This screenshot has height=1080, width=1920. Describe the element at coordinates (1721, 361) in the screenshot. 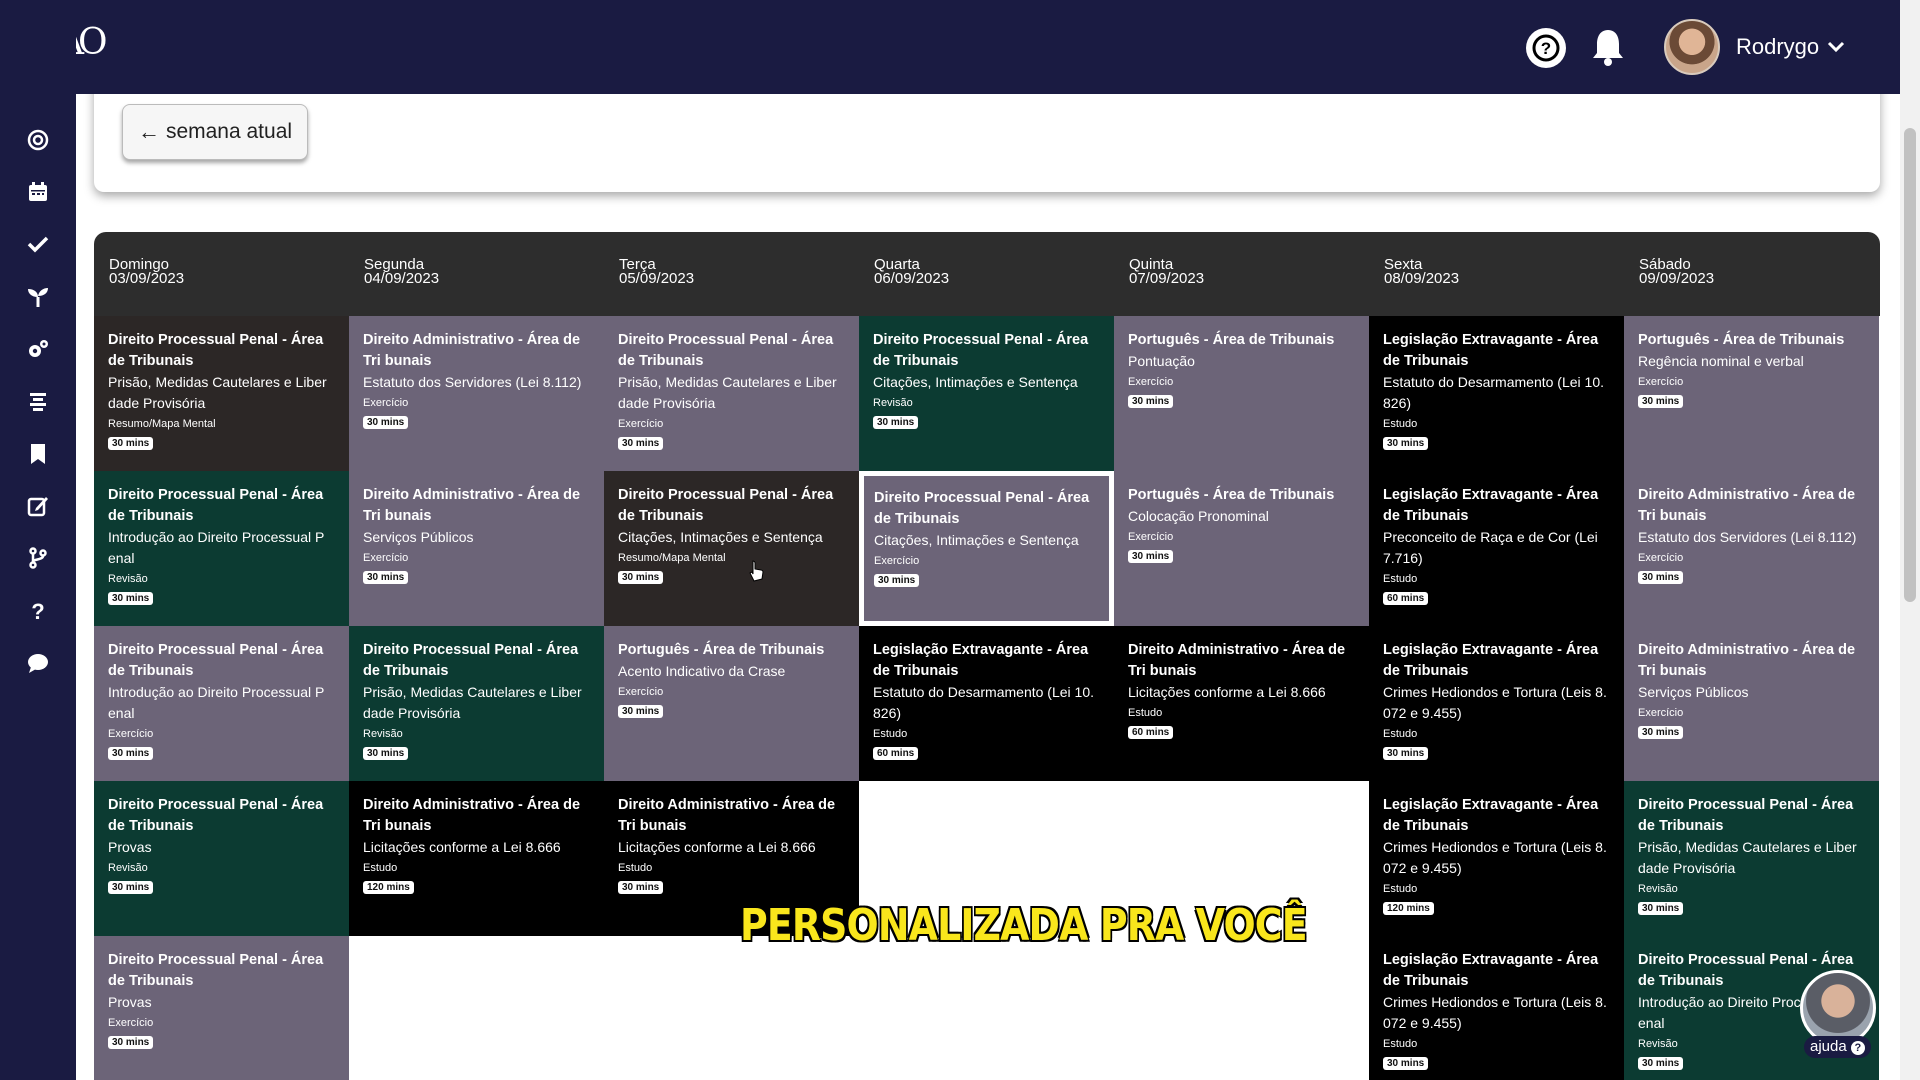

I see `study-block-topic: Regência nominal e verbal` at that location.